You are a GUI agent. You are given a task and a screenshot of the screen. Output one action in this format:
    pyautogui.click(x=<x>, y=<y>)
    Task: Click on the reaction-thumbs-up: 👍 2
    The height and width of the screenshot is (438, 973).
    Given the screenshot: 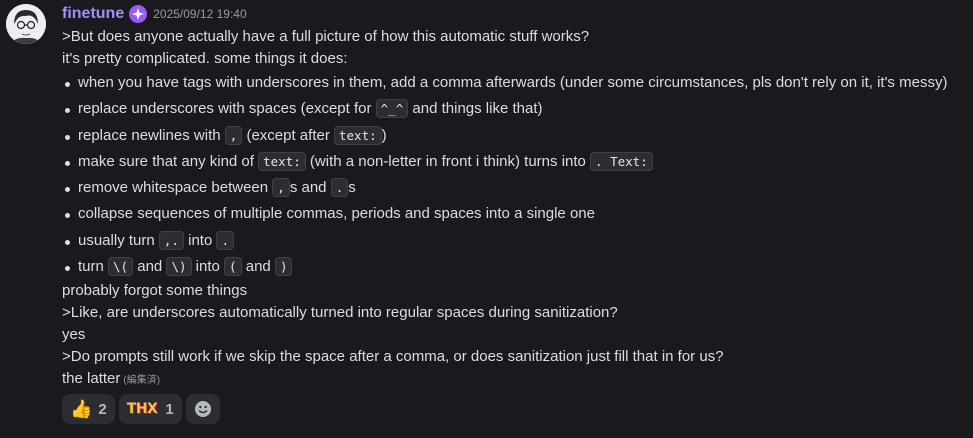 What is the action you would take?
    pyautogui.click(x=88, y=409)
    